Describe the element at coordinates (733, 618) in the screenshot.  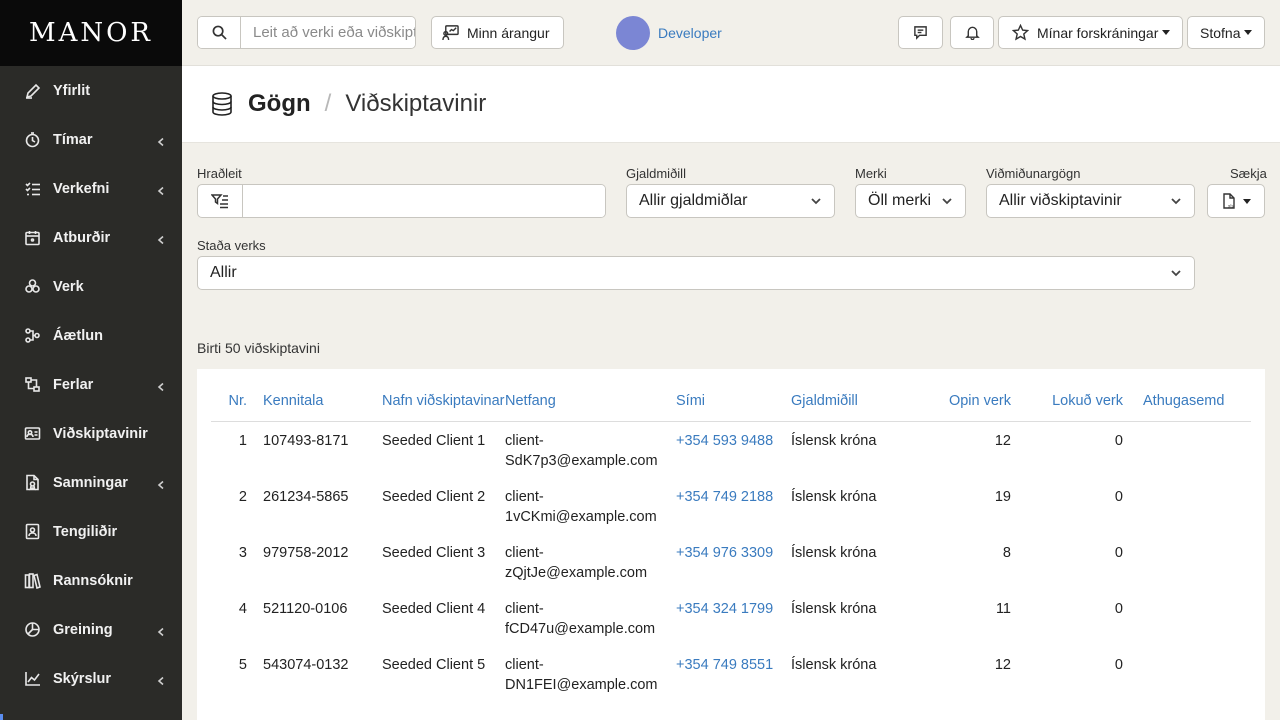
I see `cell-phone-link: +354 324 1799` at that location.